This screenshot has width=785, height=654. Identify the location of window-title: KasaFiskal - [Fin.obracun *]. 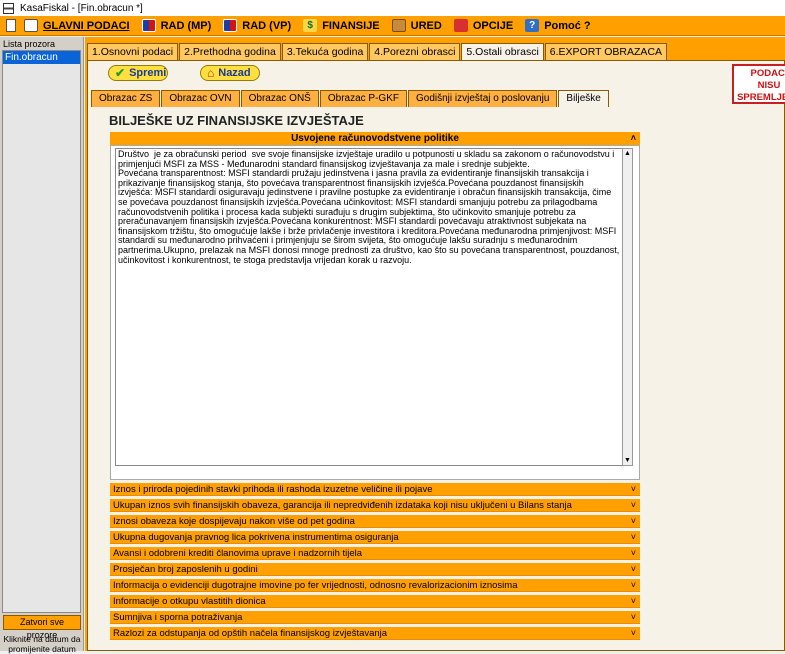
(81, 8).